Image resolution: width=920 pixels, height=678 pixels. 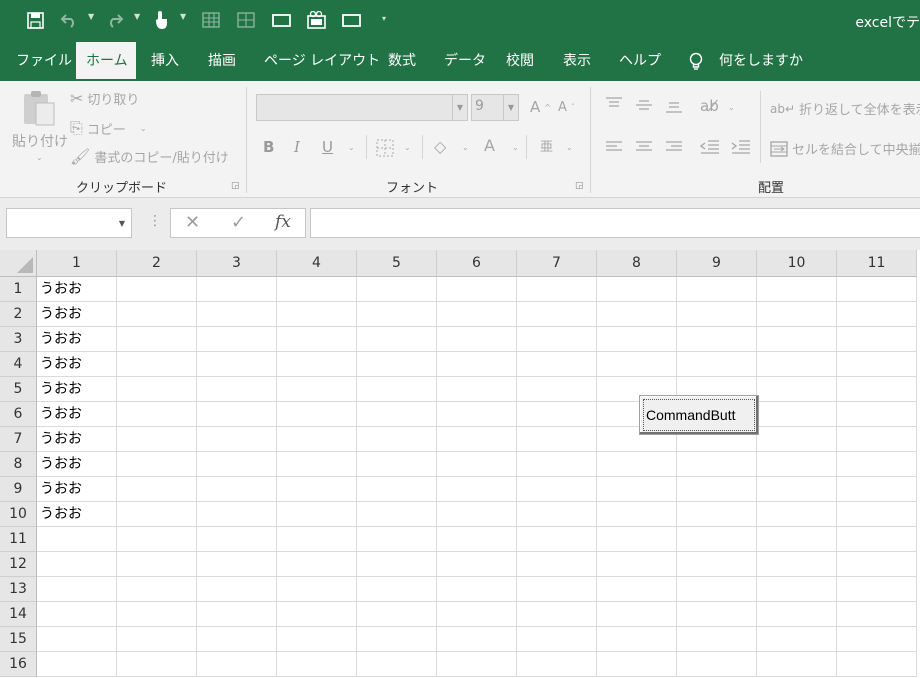 What do you see at coordinates (18, 639) in the screenshot?
I see `row-header: 15` at bounding box center [18, 639].